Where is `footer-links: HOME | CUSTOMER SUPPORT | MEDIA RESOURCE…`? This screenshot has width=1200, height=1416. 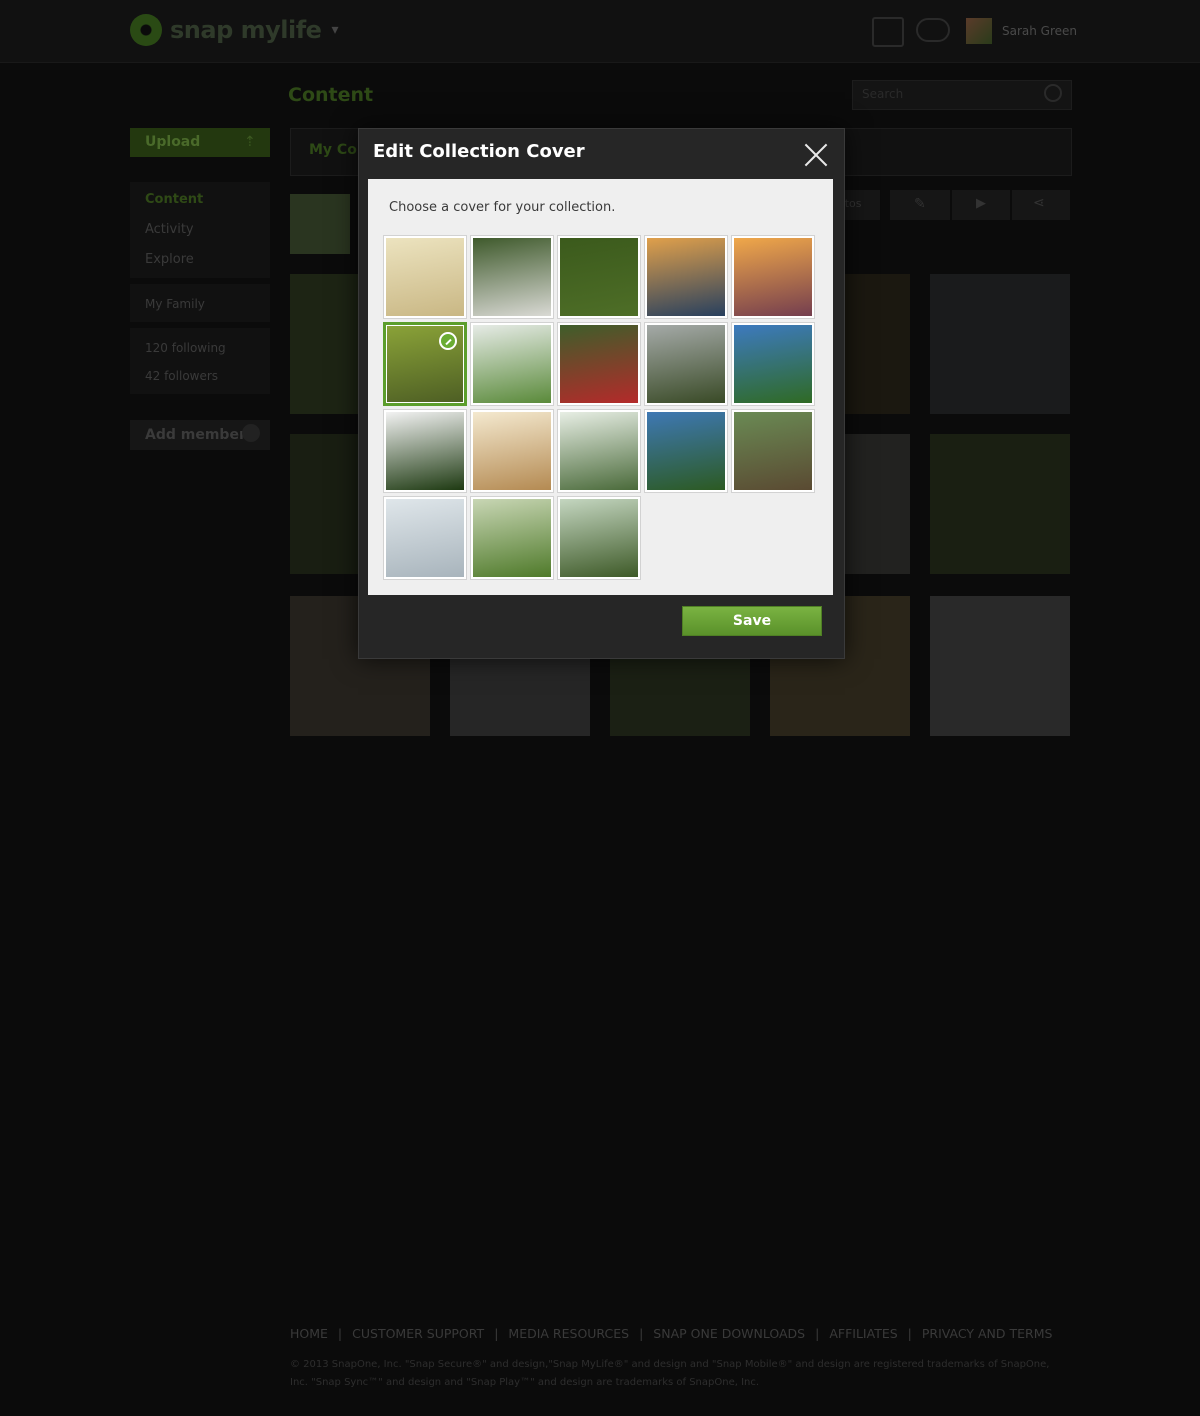 footer-links: HOME | CUSTOMER SUPPORT | MEDIA RESOURCE… is located at coordinates (671, 1333).